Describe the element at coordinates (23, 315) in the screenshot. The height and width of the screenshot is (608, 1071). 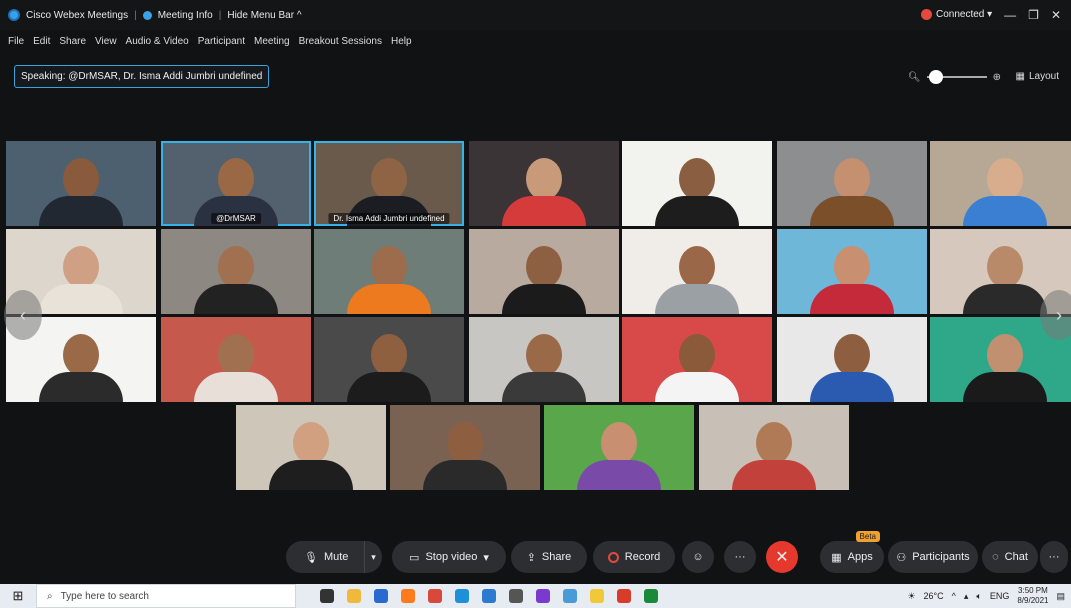
I see `previous-page-arrow: ‹` at that location.